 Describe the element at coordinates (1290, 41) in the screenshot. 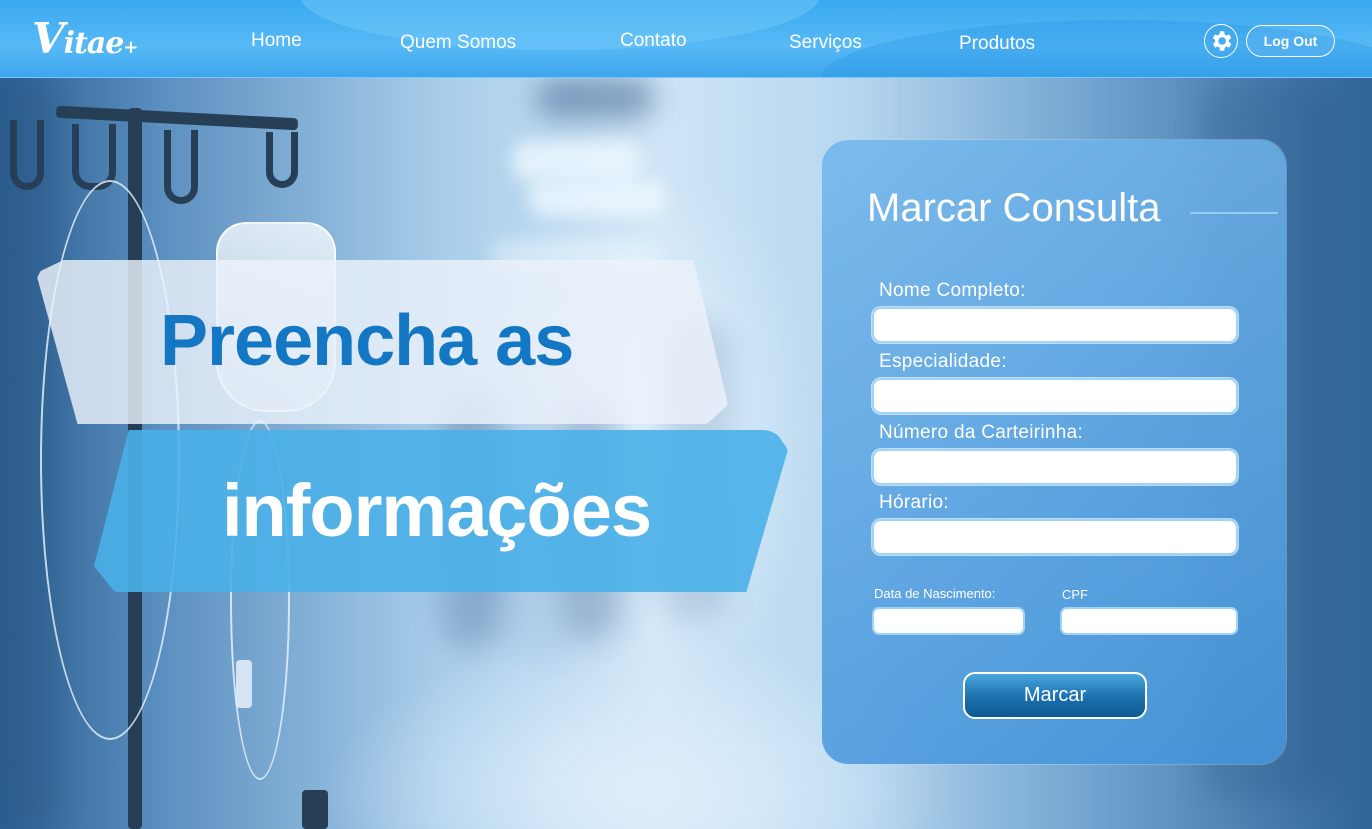

I see `logout-button: Log Out` at that location.